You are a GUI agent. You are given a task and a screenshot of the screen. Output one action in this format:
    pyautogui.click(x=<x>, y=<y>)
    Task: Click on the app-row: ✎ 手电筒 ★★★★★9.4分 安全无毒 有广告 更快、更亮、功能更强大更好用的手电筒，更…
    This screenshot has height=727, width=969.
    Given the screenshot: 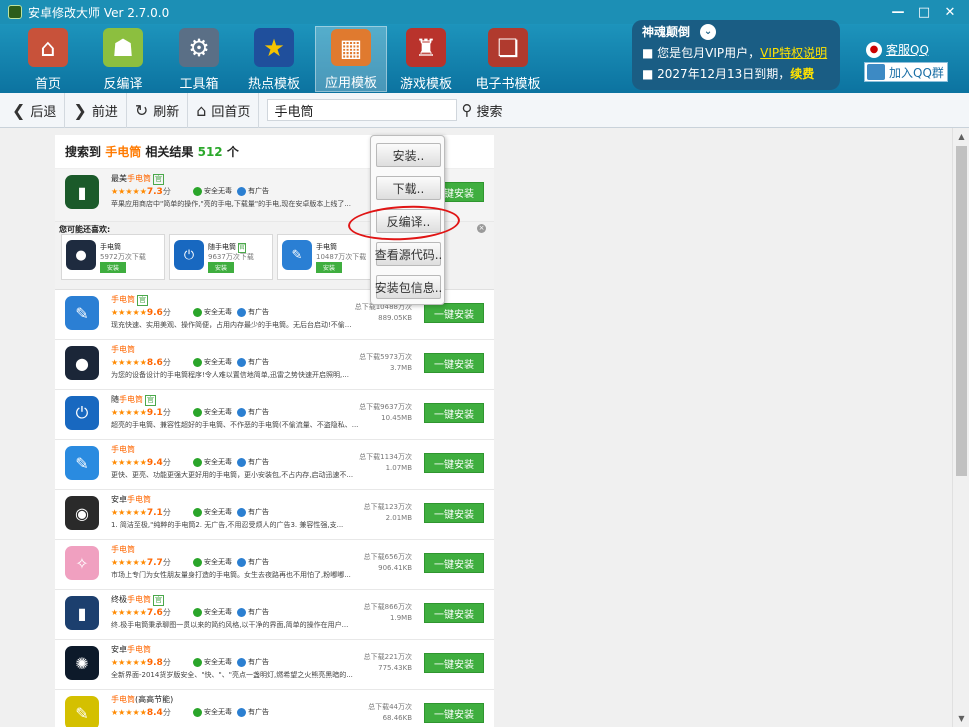 What is the action you would take?
    pyautogui.click(x=274, y=465)
    